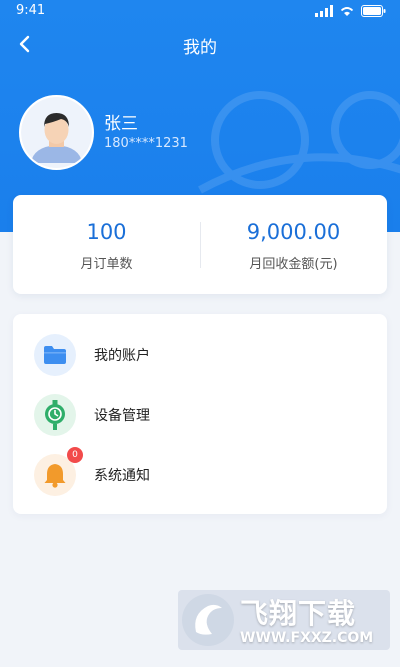  What do you see at coordinates (122, 416) in the screenshot?
I see `menu-item-label: 设备管理` at bounding box center [122, 416].